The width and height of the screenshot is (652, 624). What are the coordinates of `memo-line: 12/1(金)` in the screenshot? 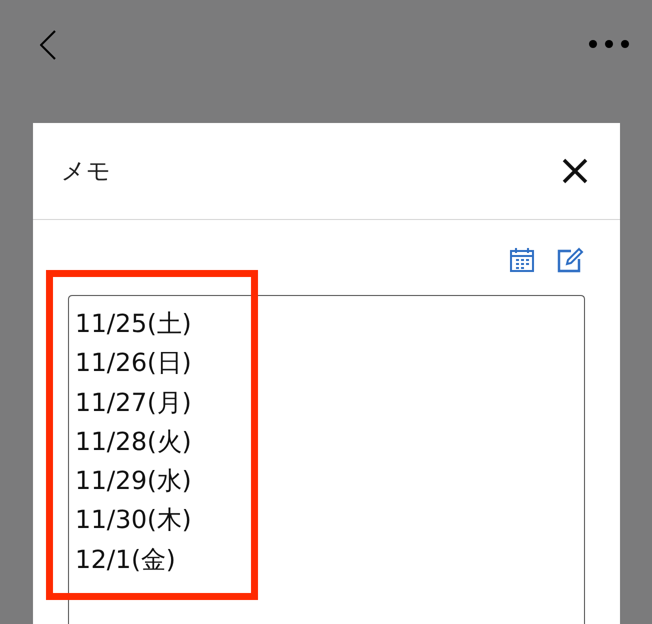 It's located at (126, 560).